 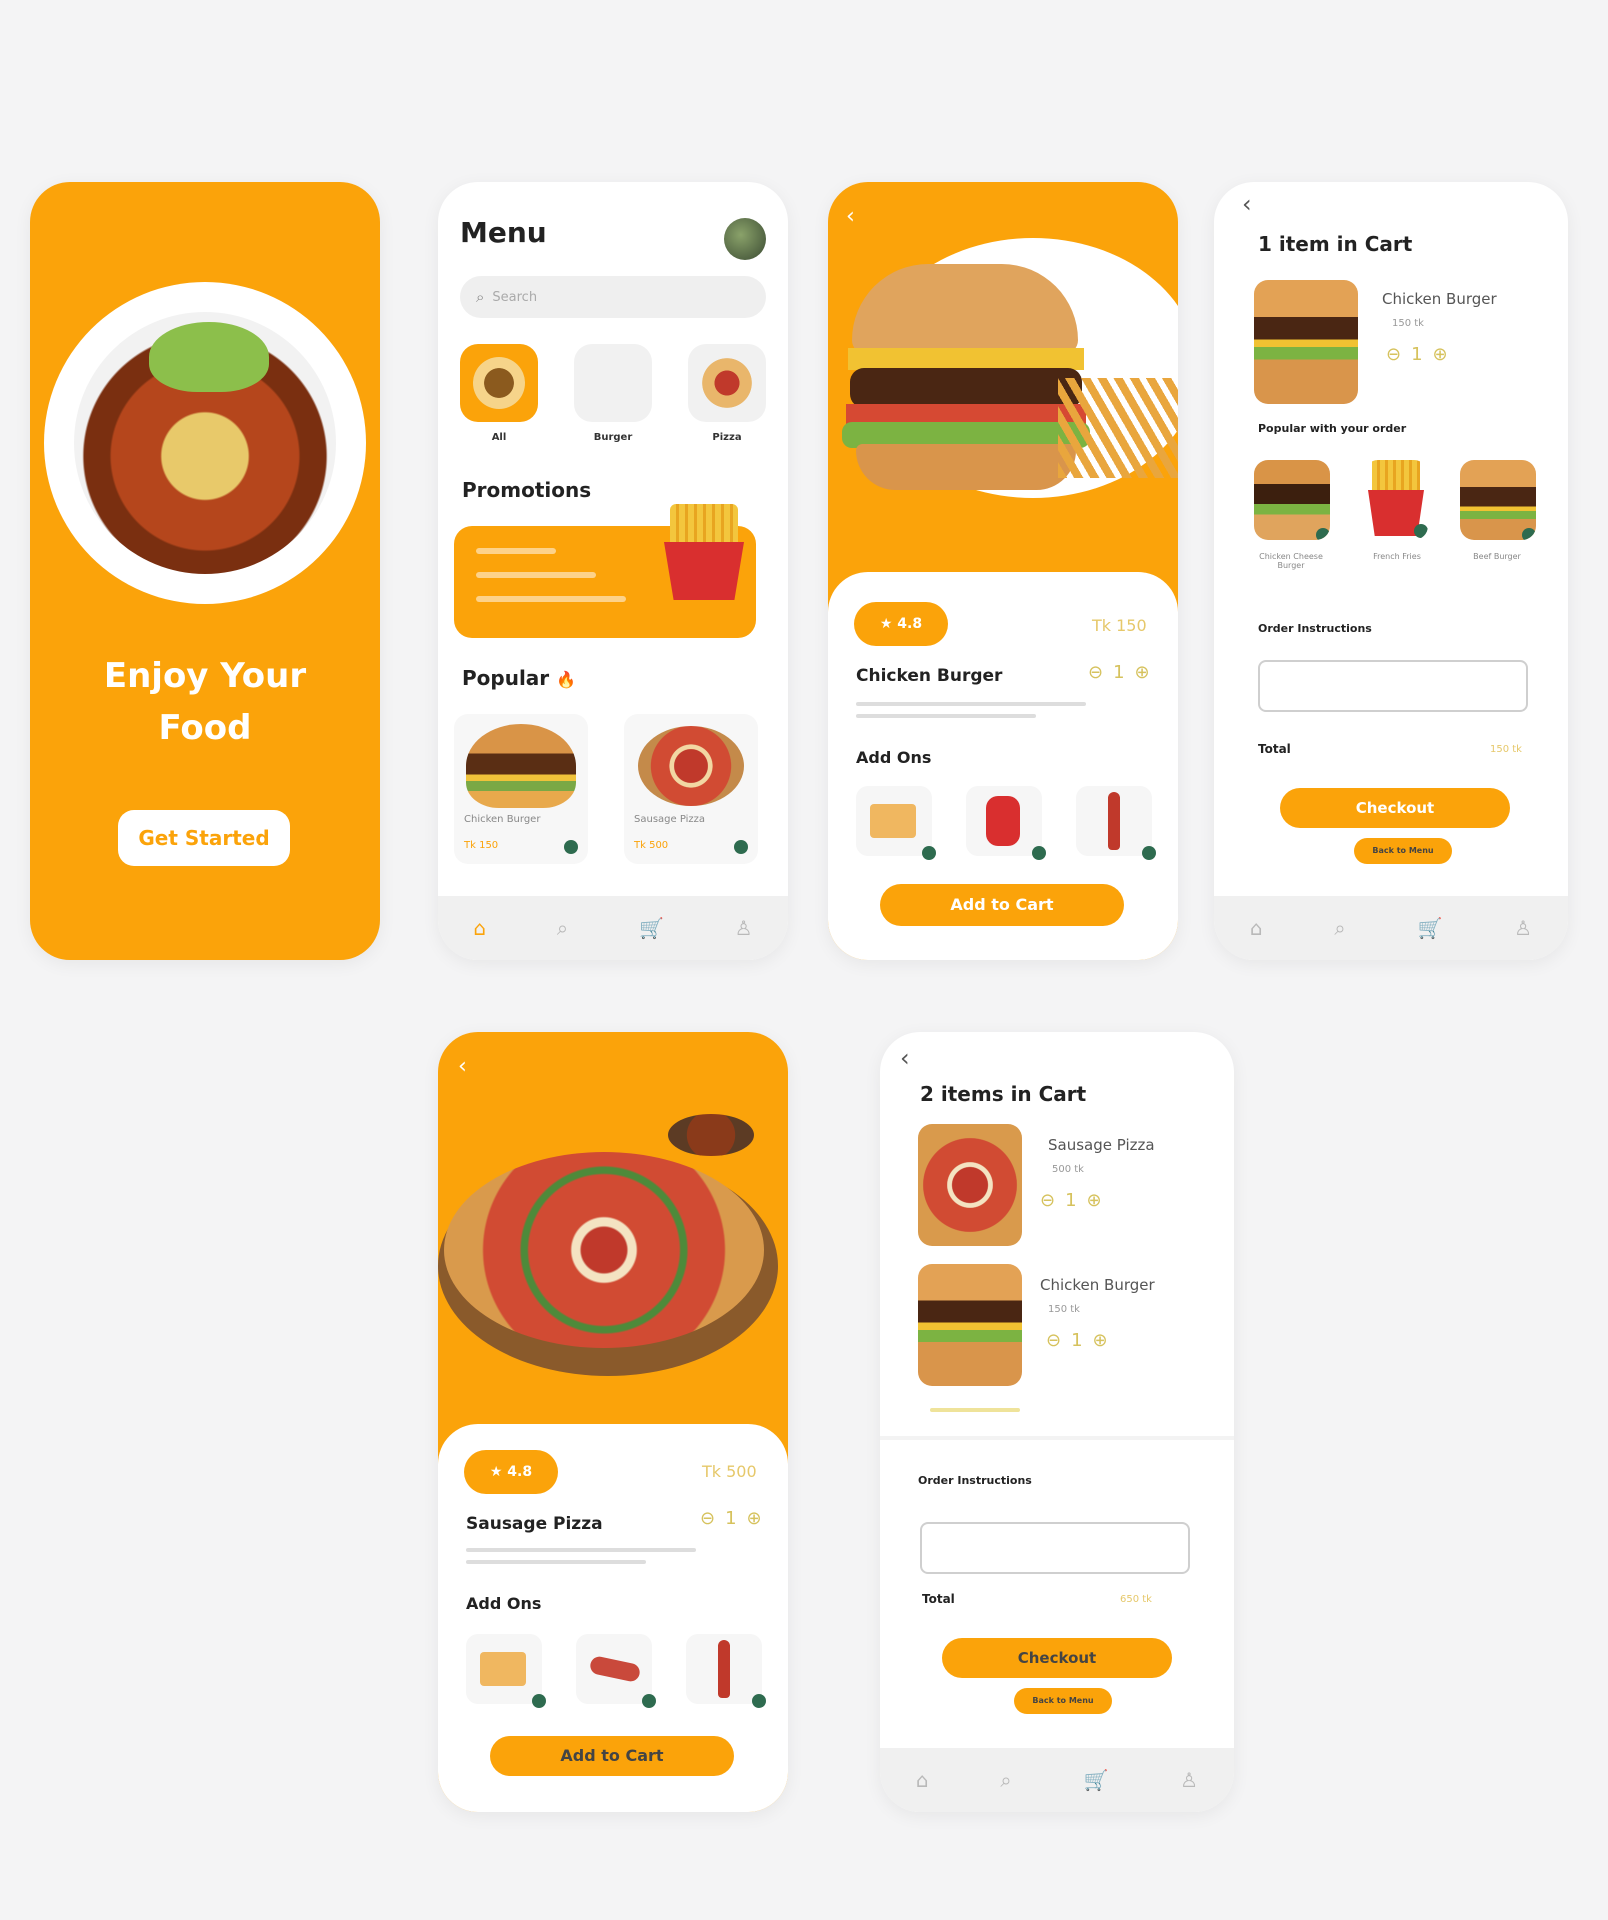 What do you see at coordinates (613, 383) in the screenshot?
I see `category-burger` at bounding box center [613, 383].